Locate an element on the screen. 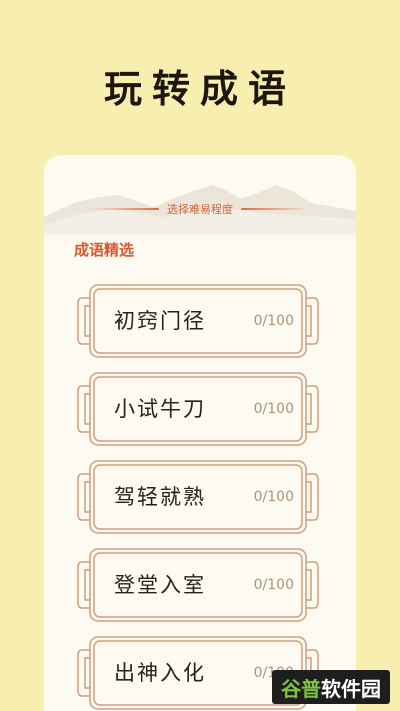 The height and width of the screenshot is (711, 400). mountain-decoration is located at coordinates (200, 210).